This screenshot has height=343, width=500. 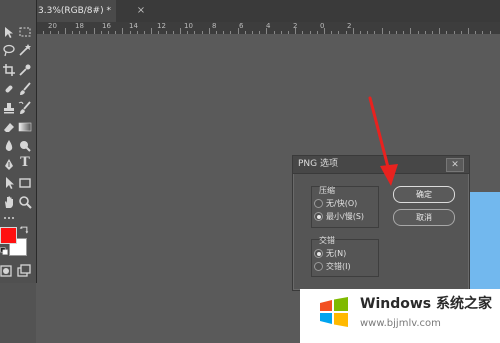 I want to click on compression-option-smallest: 最小/慢(S), so click(x=339, y=217).